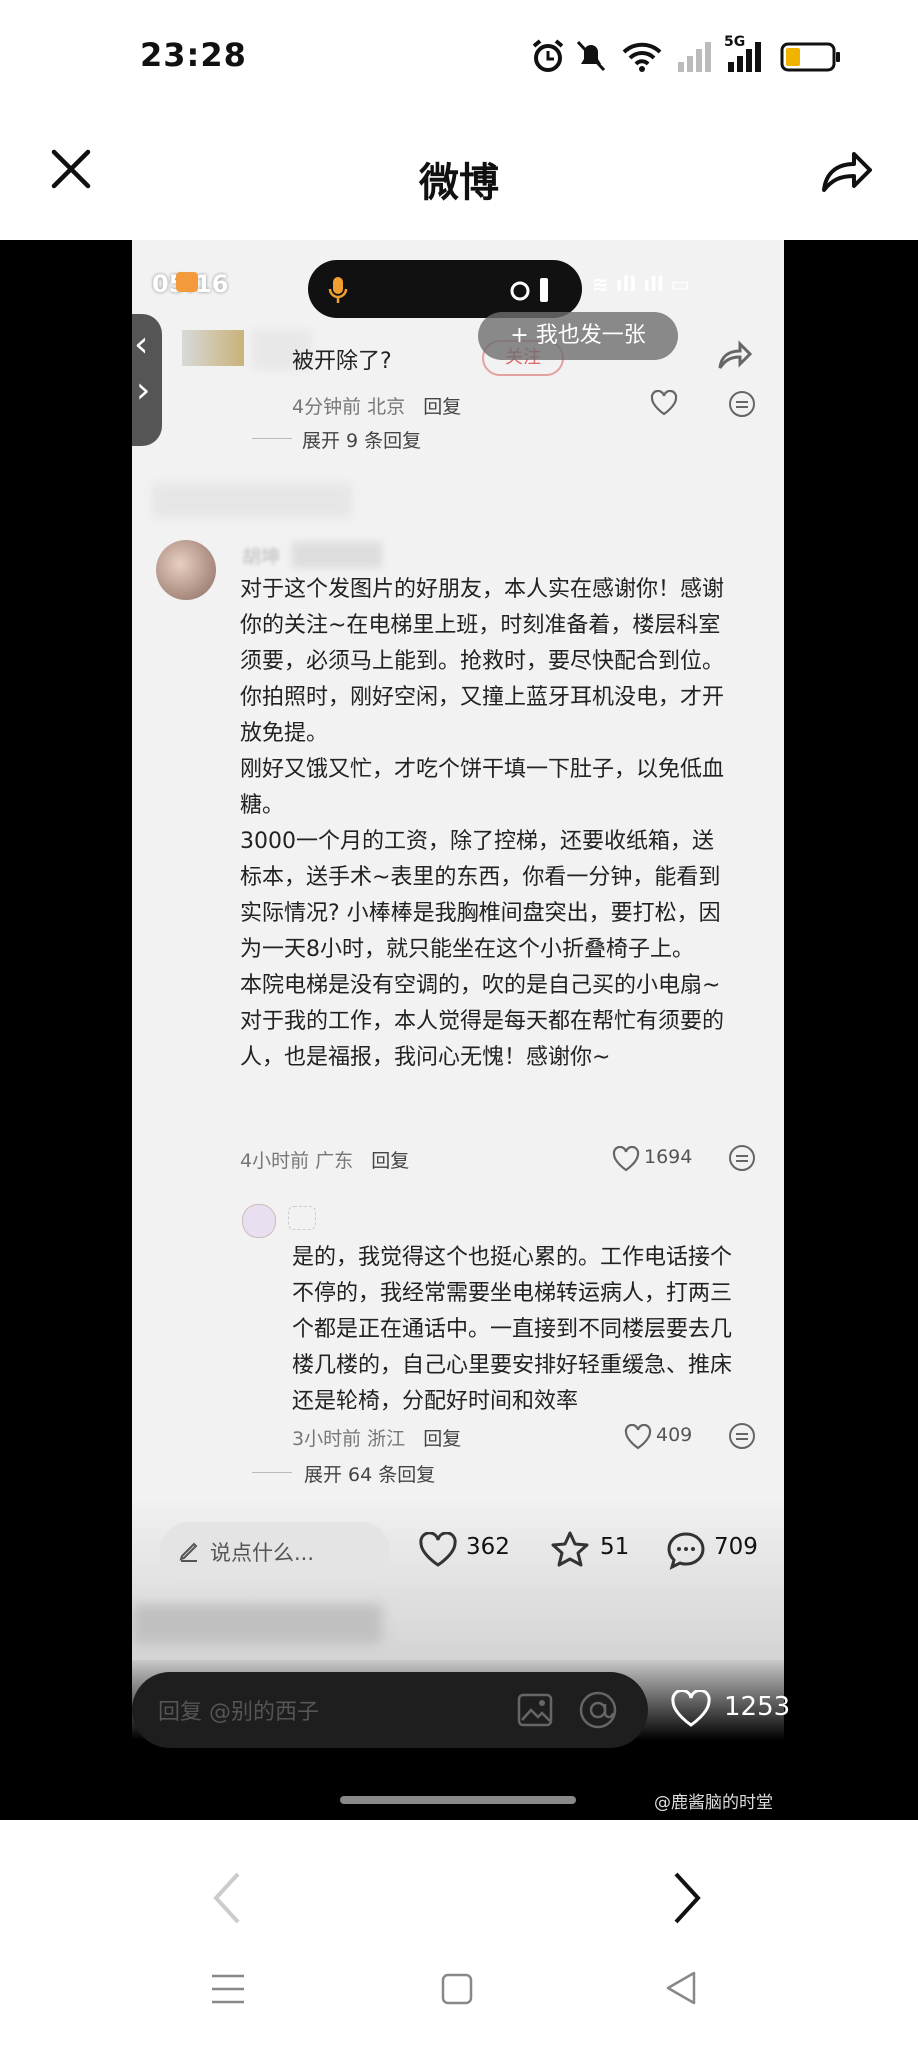 This screenshot has height=2048, width=918. What do you see at coordinates (480, 985) in the screenshot?
I see `comment-2-line: 本院电梯是没有空调的，吹的是自己买的小电扇~` at bounding box center [480, 985].